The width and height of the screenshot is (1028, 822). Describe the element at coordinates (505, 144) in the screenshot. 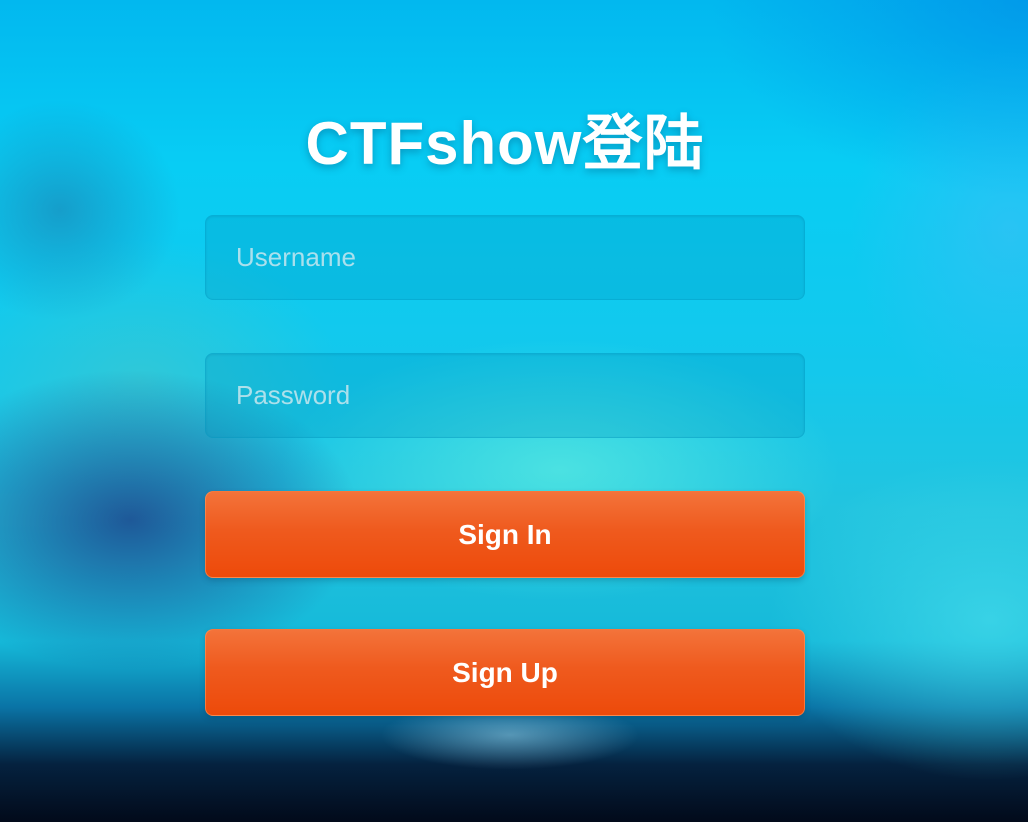

I see `page-title: CTFshow登陆` at that location.